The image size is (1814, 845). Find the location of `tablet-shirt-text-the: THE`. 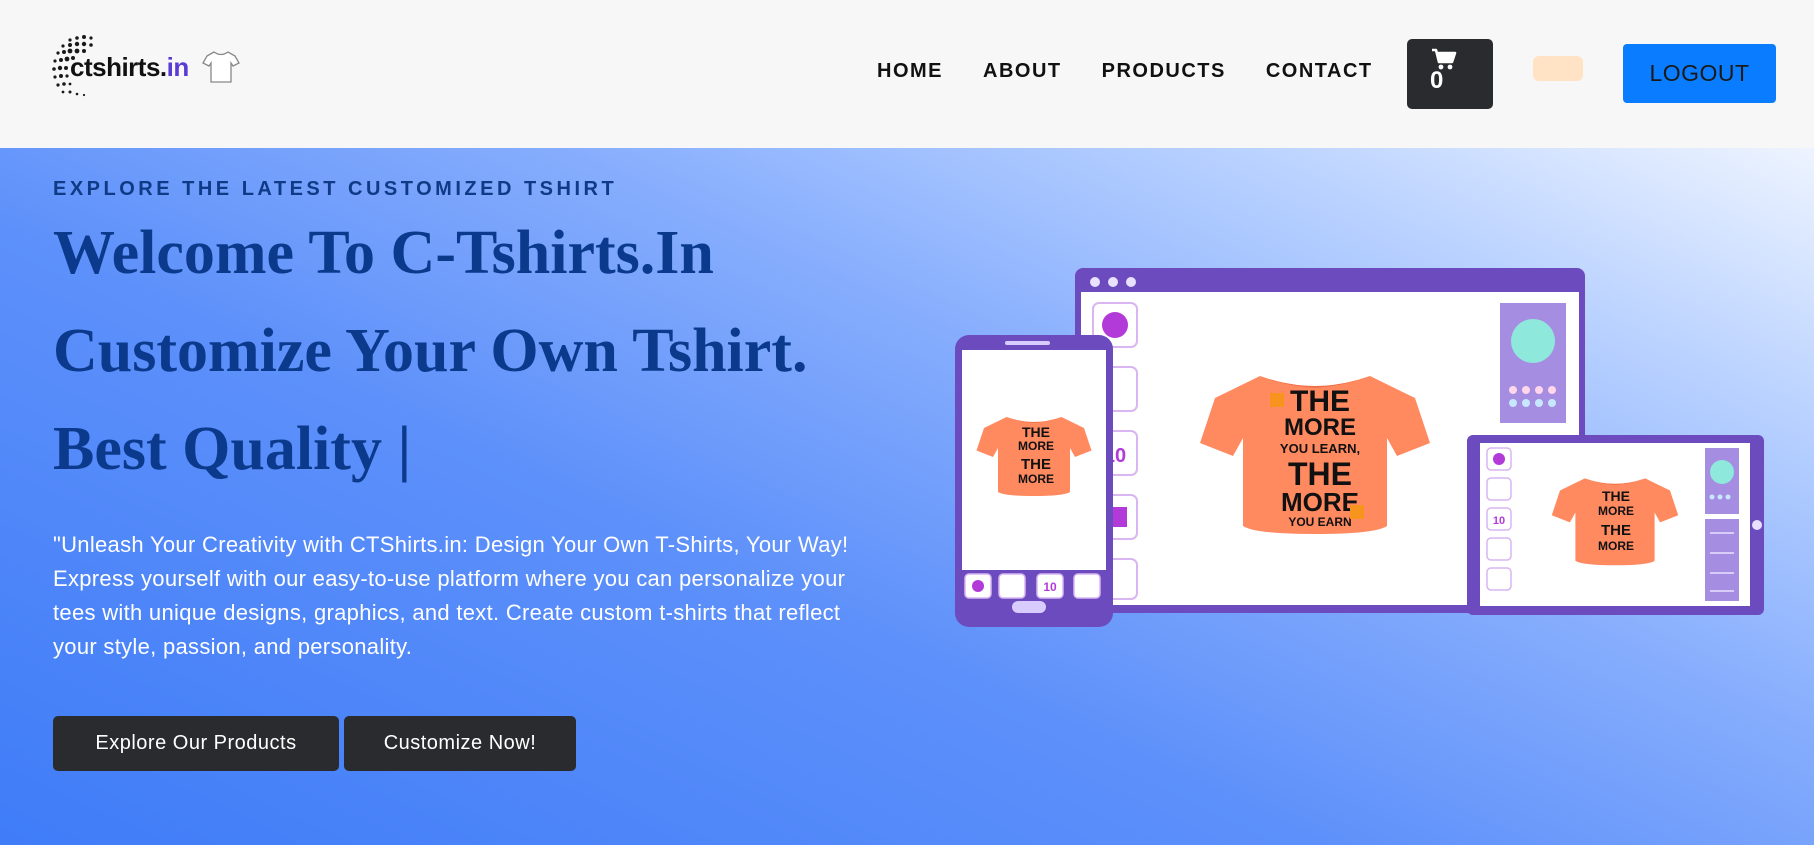

tablet-shirt-text-the: THE is located at coordinates (1616, 496).